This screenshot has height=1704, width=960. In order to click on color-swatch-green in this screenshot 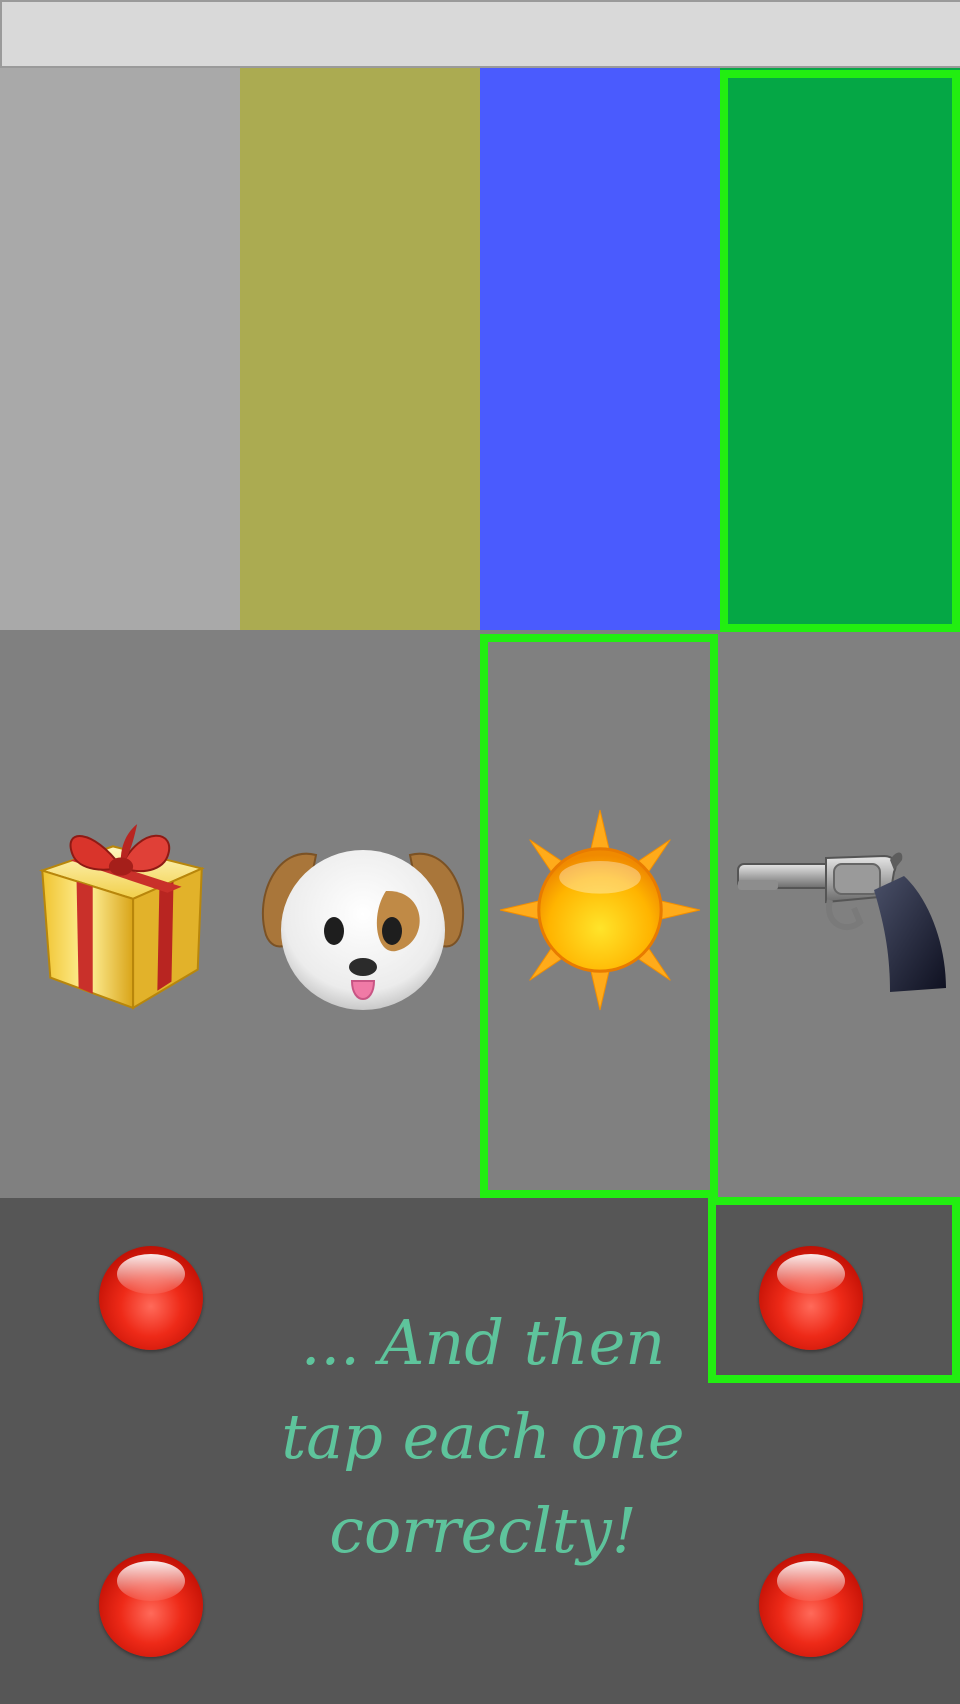, I will do `click(840, 349)`.